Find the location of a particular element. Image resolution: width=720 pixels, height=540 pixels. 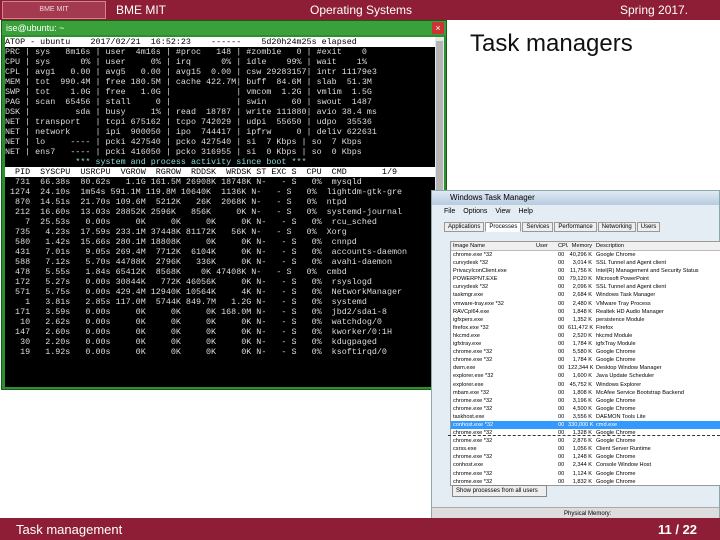

table-cell: 1,784 K is located at coordinates (582, 344).